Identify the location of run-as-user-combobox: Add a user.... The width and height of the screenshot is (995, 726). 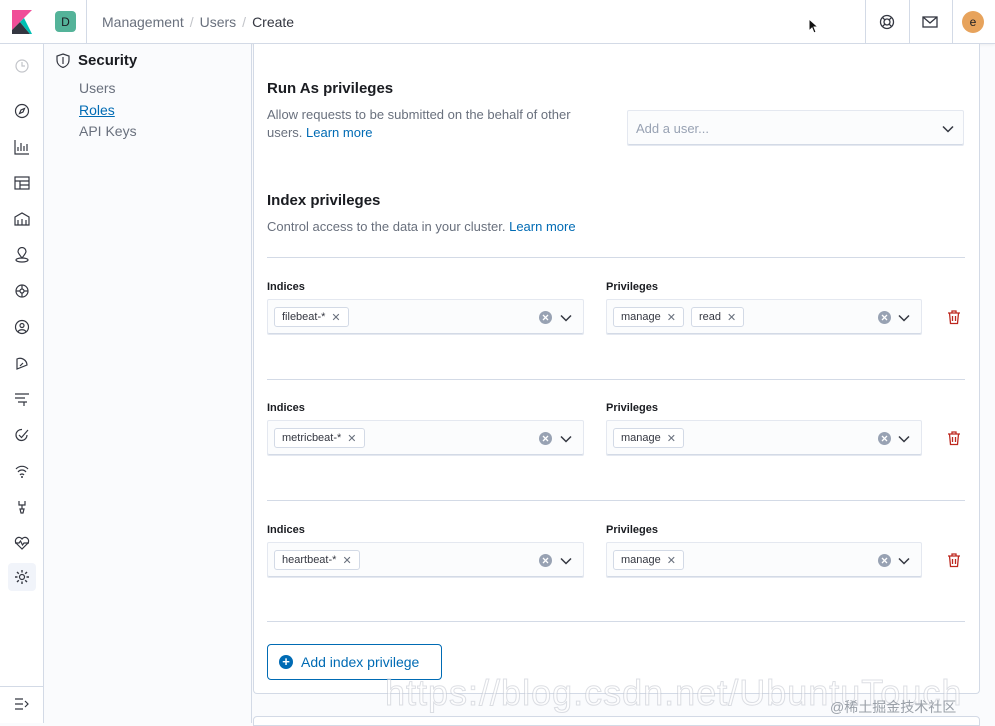
(795, 128).